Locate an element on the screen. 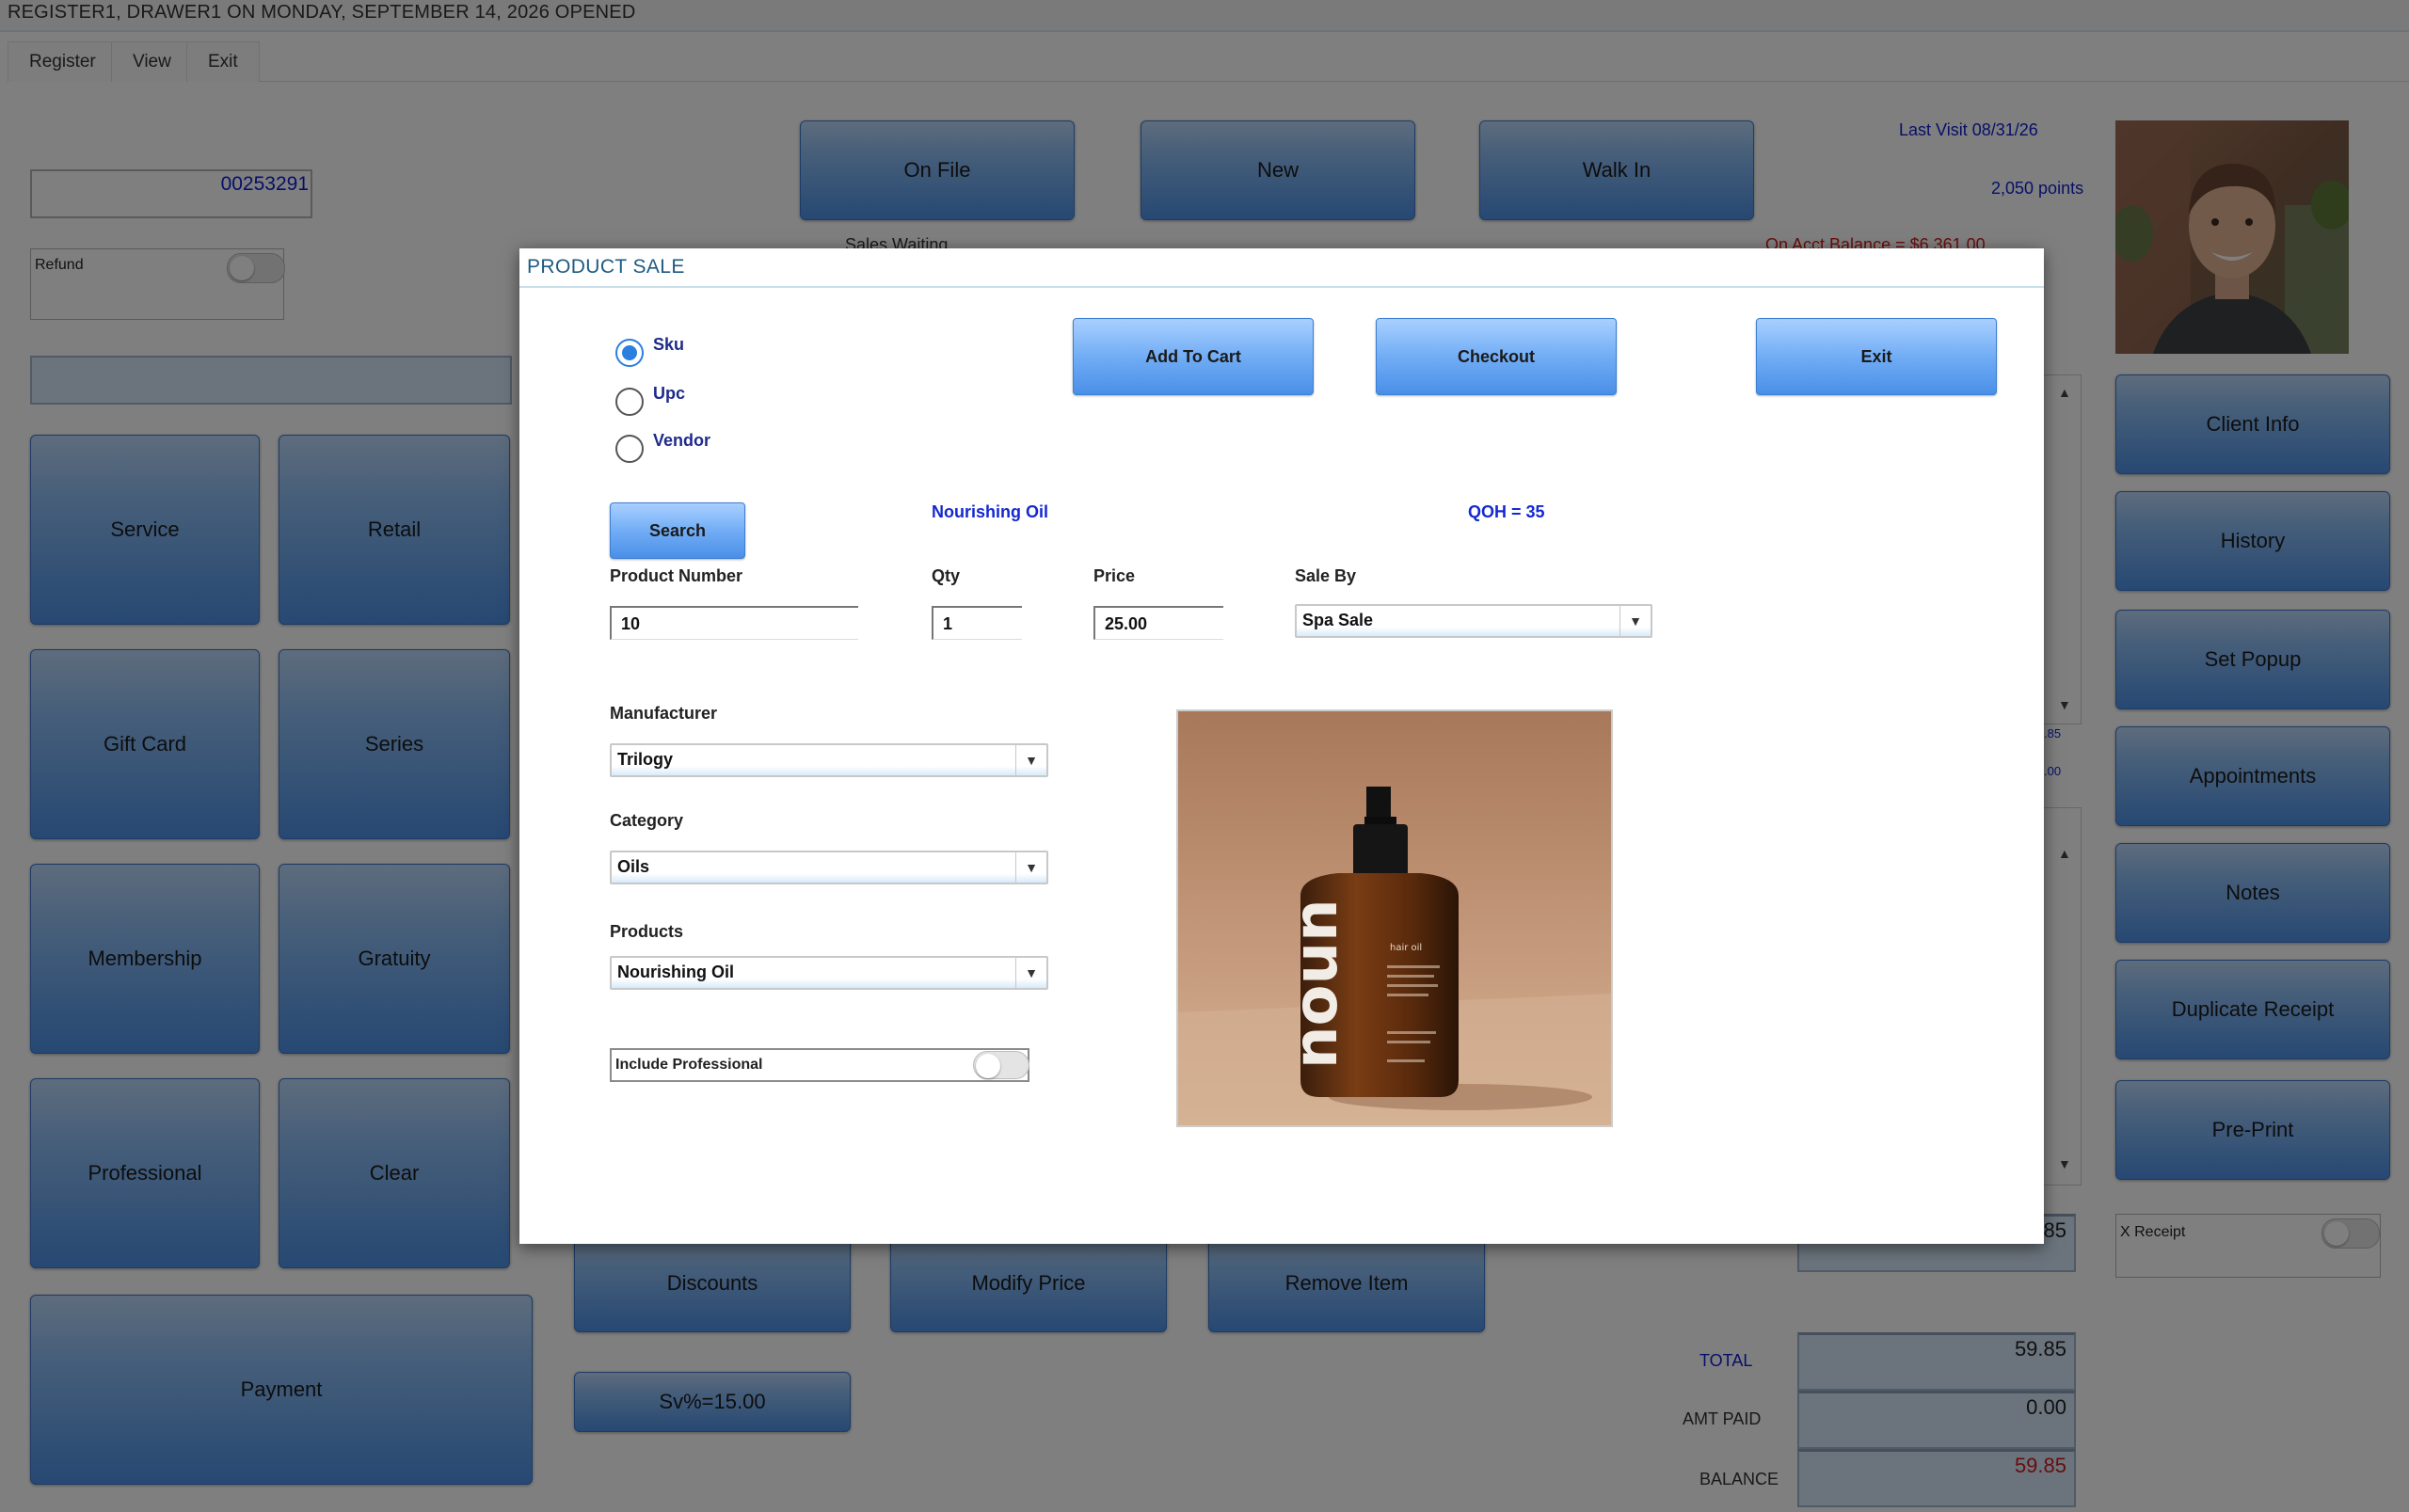  bottle-brand-text: noun is located at coordinates (1317, 984).